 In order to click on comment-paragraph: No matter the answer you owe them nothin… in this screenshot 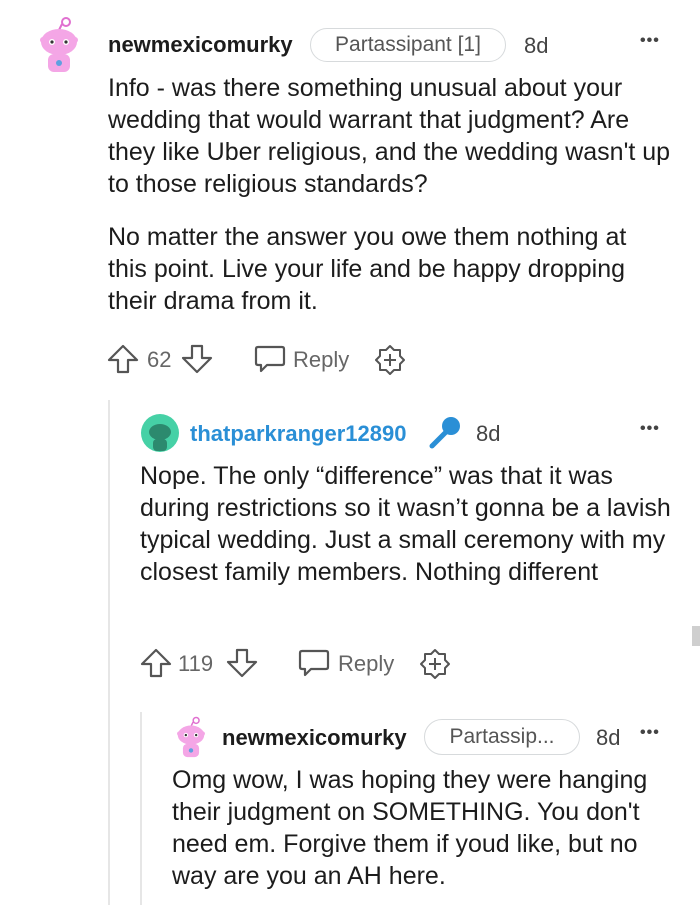, I will do `click(367, 269)`.